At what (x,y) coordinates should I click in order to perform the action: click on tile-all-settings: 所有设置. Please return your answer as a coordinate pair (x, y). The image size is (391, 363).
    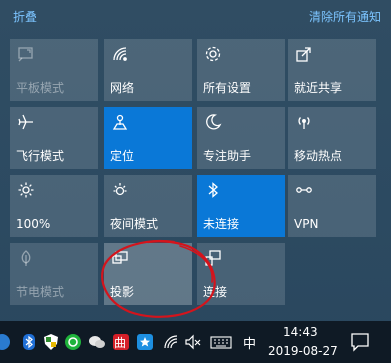
    Looking at the image, I should click on (241, 70).